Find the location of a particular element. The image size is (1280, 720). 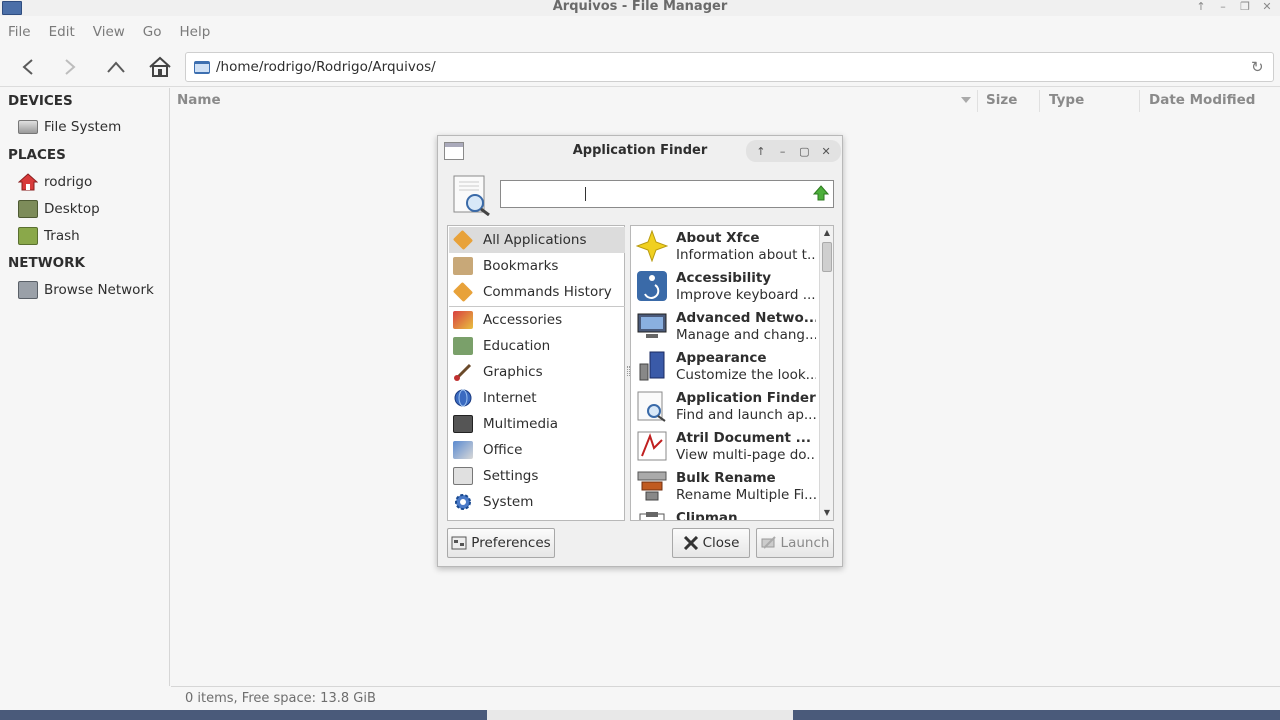

column-type: Type is located at coordinates (1066, 100).